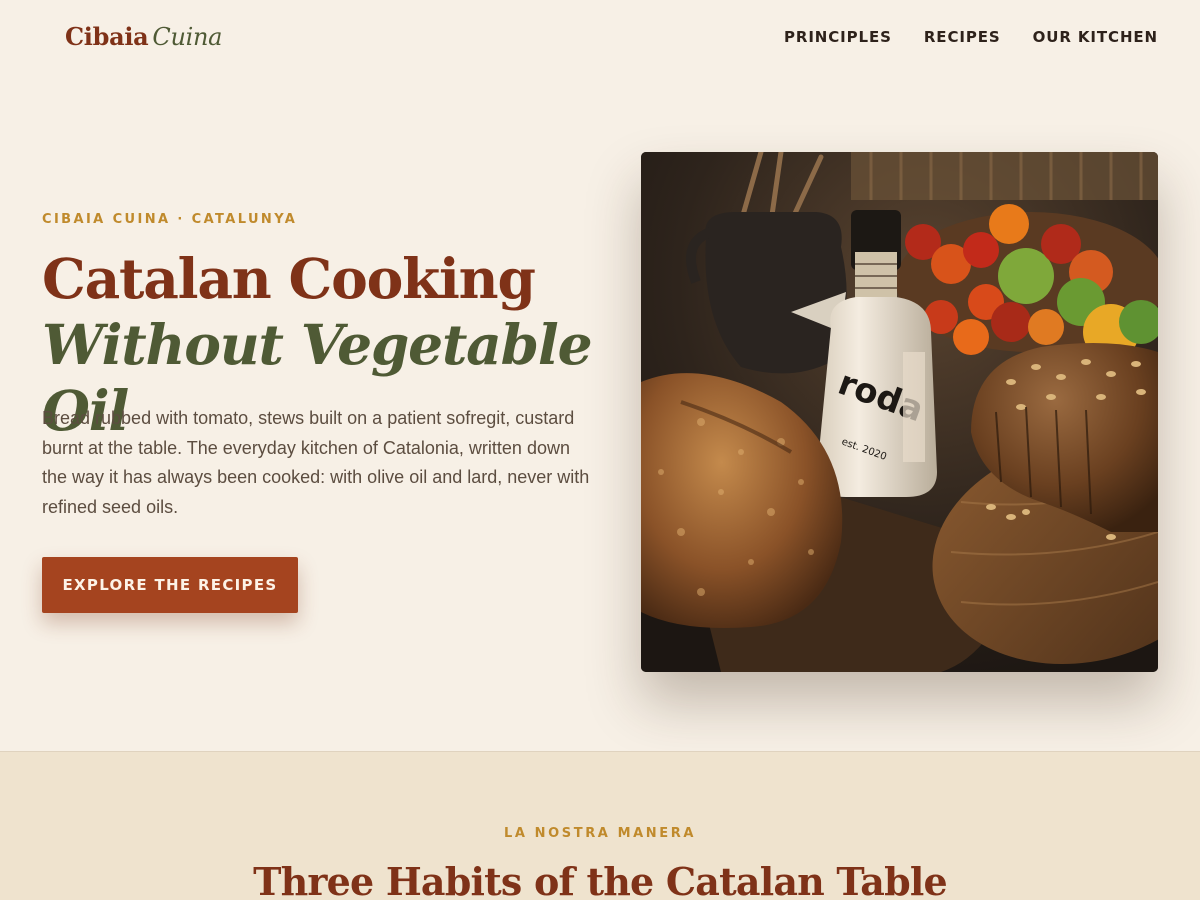  Describe the element at coordinates (187, 37) in the screenshot. I see `brand-subtitle: Cuina` at that location.